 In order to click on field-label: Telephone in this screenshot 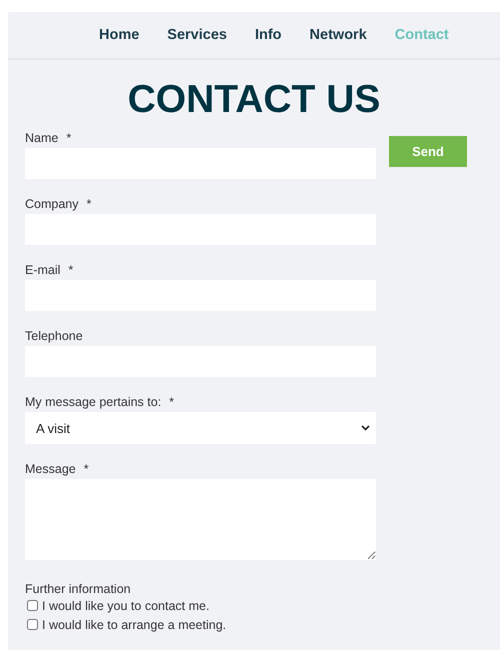, I will do `click(54, 336)`.